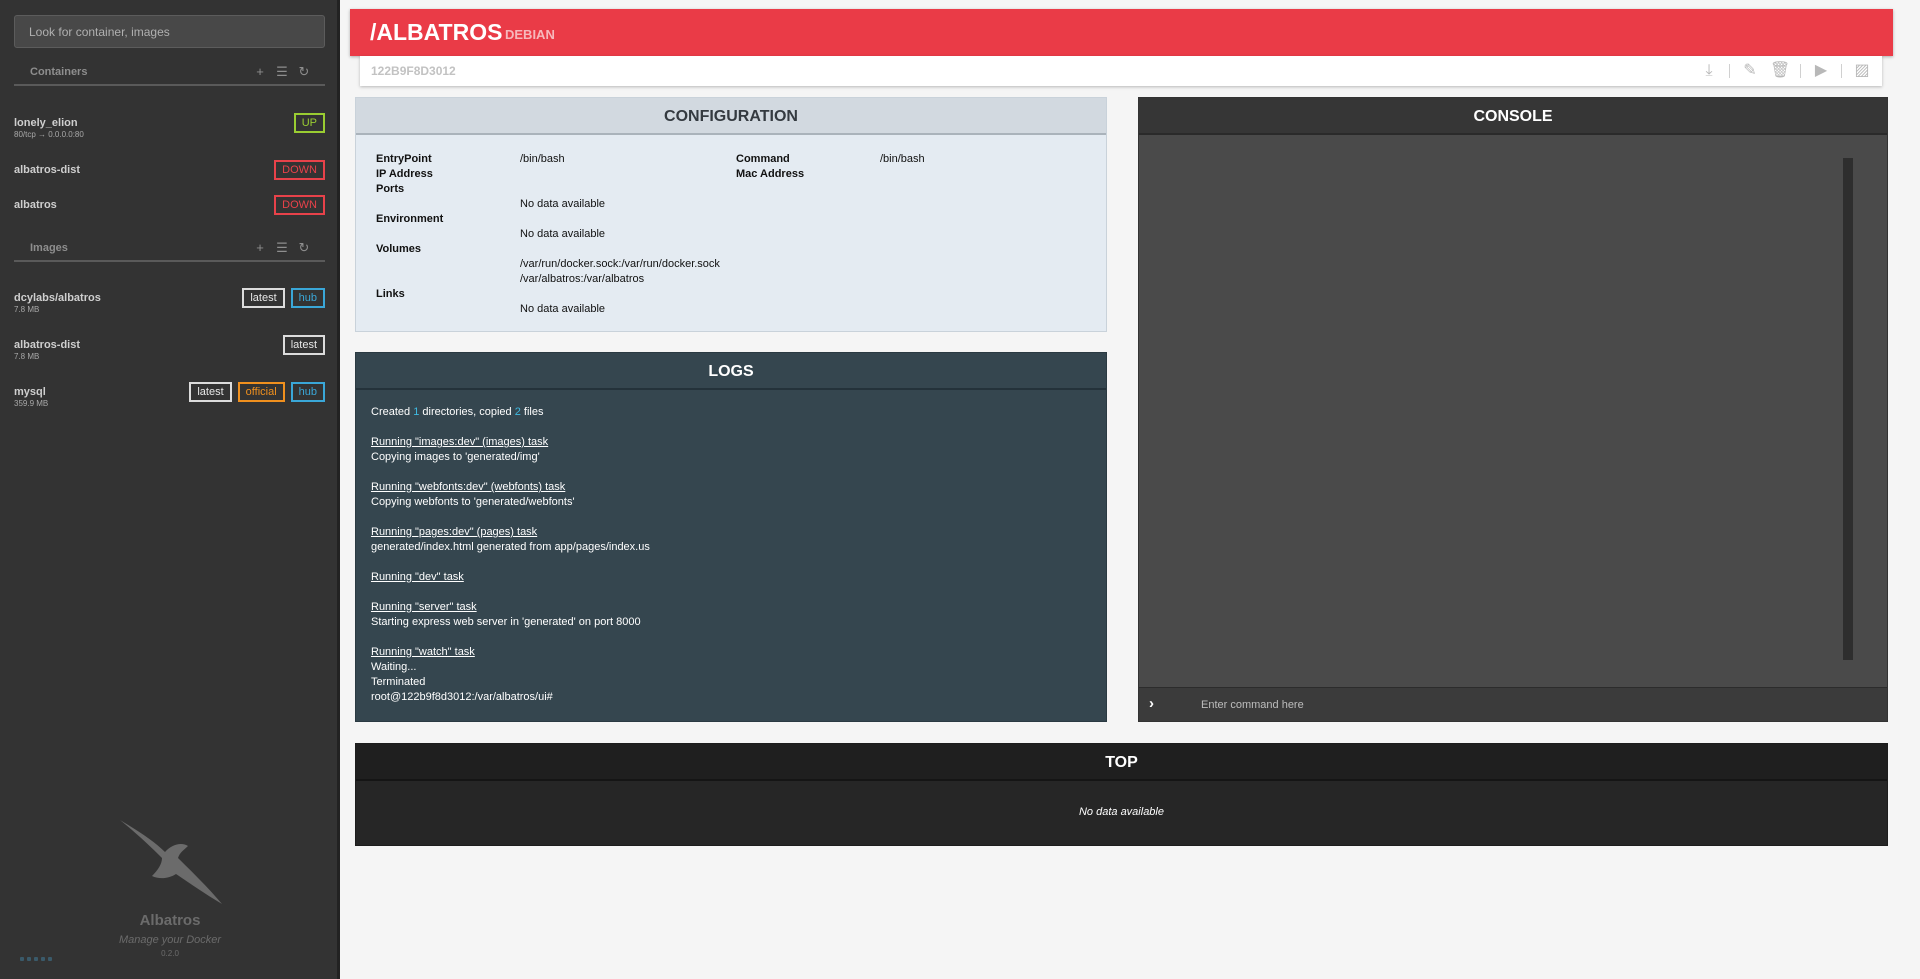 The image size is (1920, 979). What do you see at coordinates (169, 175) in the screenshot?
I see `container-row: albatros-dist DOWN` at bounding box center [169, 175].